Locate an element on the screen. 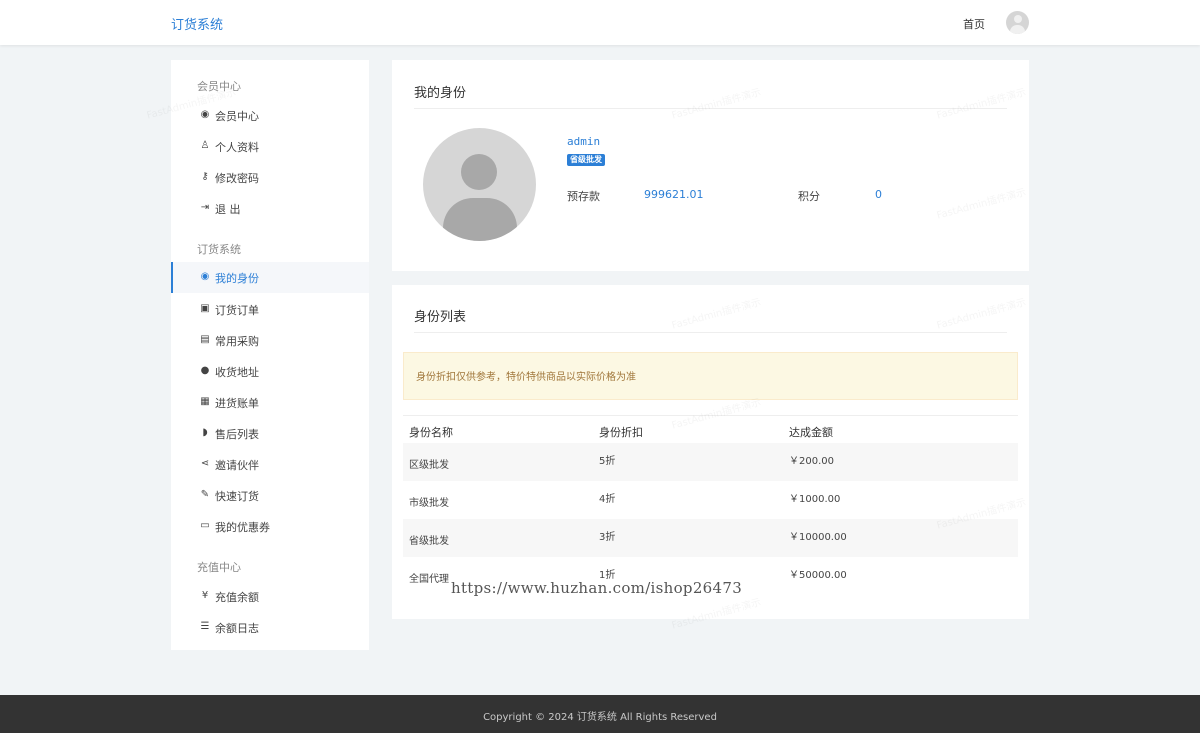 The width and height of the screenshot is (1200, 733). map-marker-icon: ● is located at coordinates (205, 370).